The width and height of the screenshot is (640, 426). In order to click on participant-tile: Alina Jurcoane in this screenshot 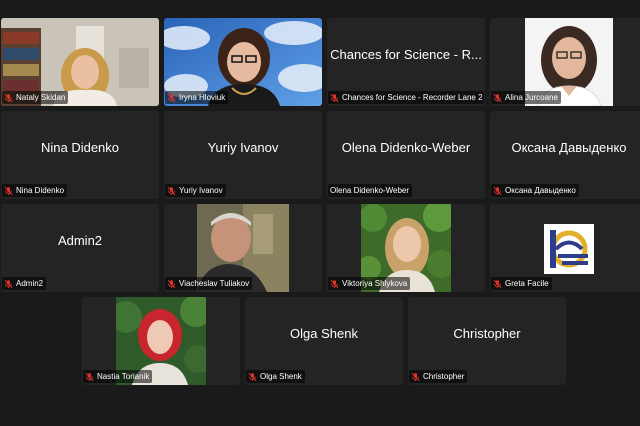, I will do `click(565, 62)`.